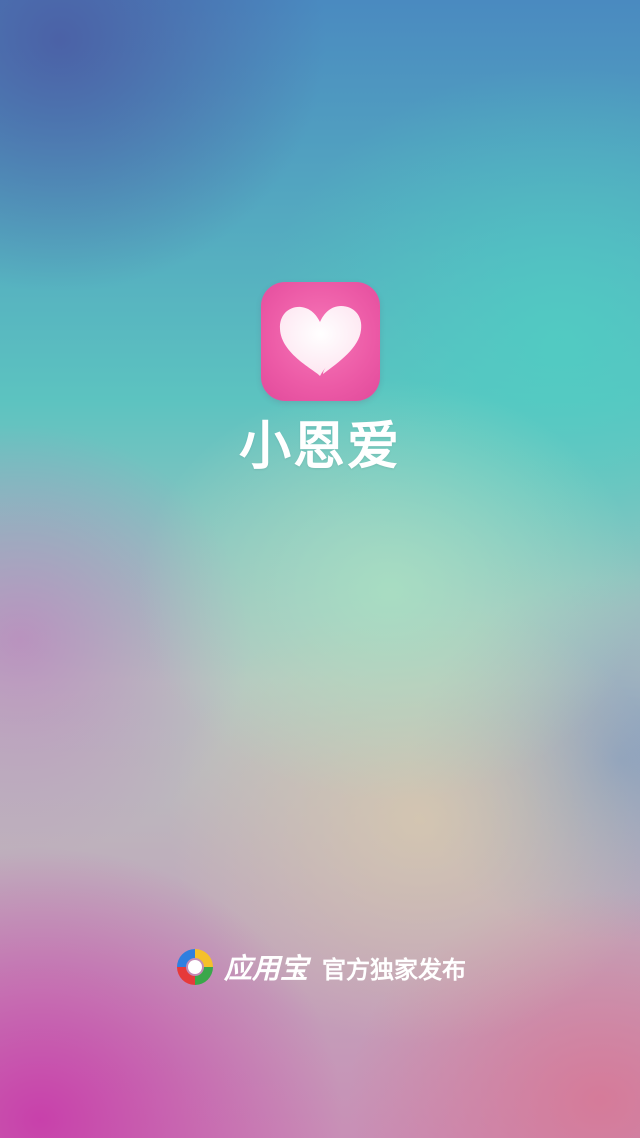  What do you see at coordinates (394, 969) in the screenshot?
I see `publish-slogan: 官方独家发布` at bounding box center [394, 969].